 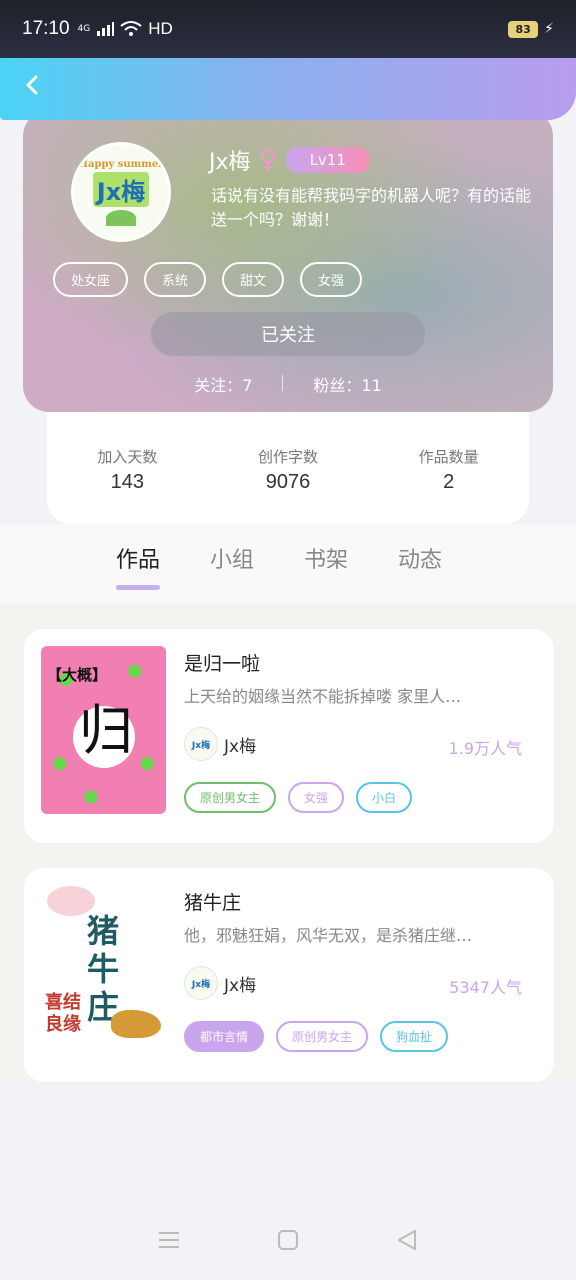 I want to click on tab-label: 小组, so click(x=232, y=560).